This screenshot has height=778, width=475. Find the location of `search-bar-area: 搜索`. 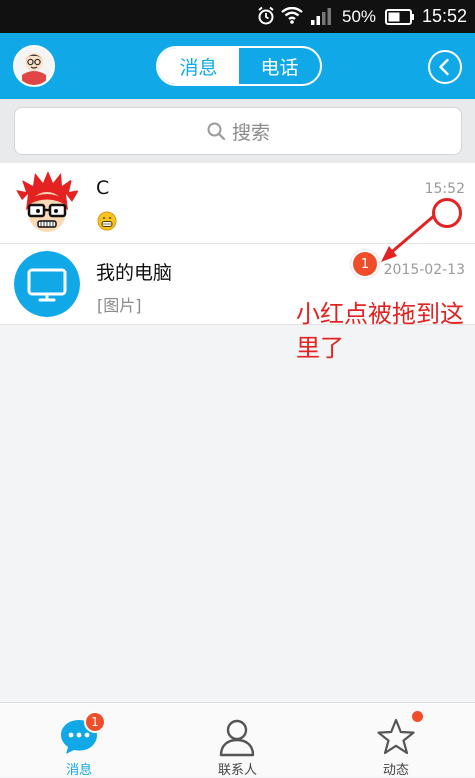

search-bar-area: 搜索 is located at coordinates (237, 131).